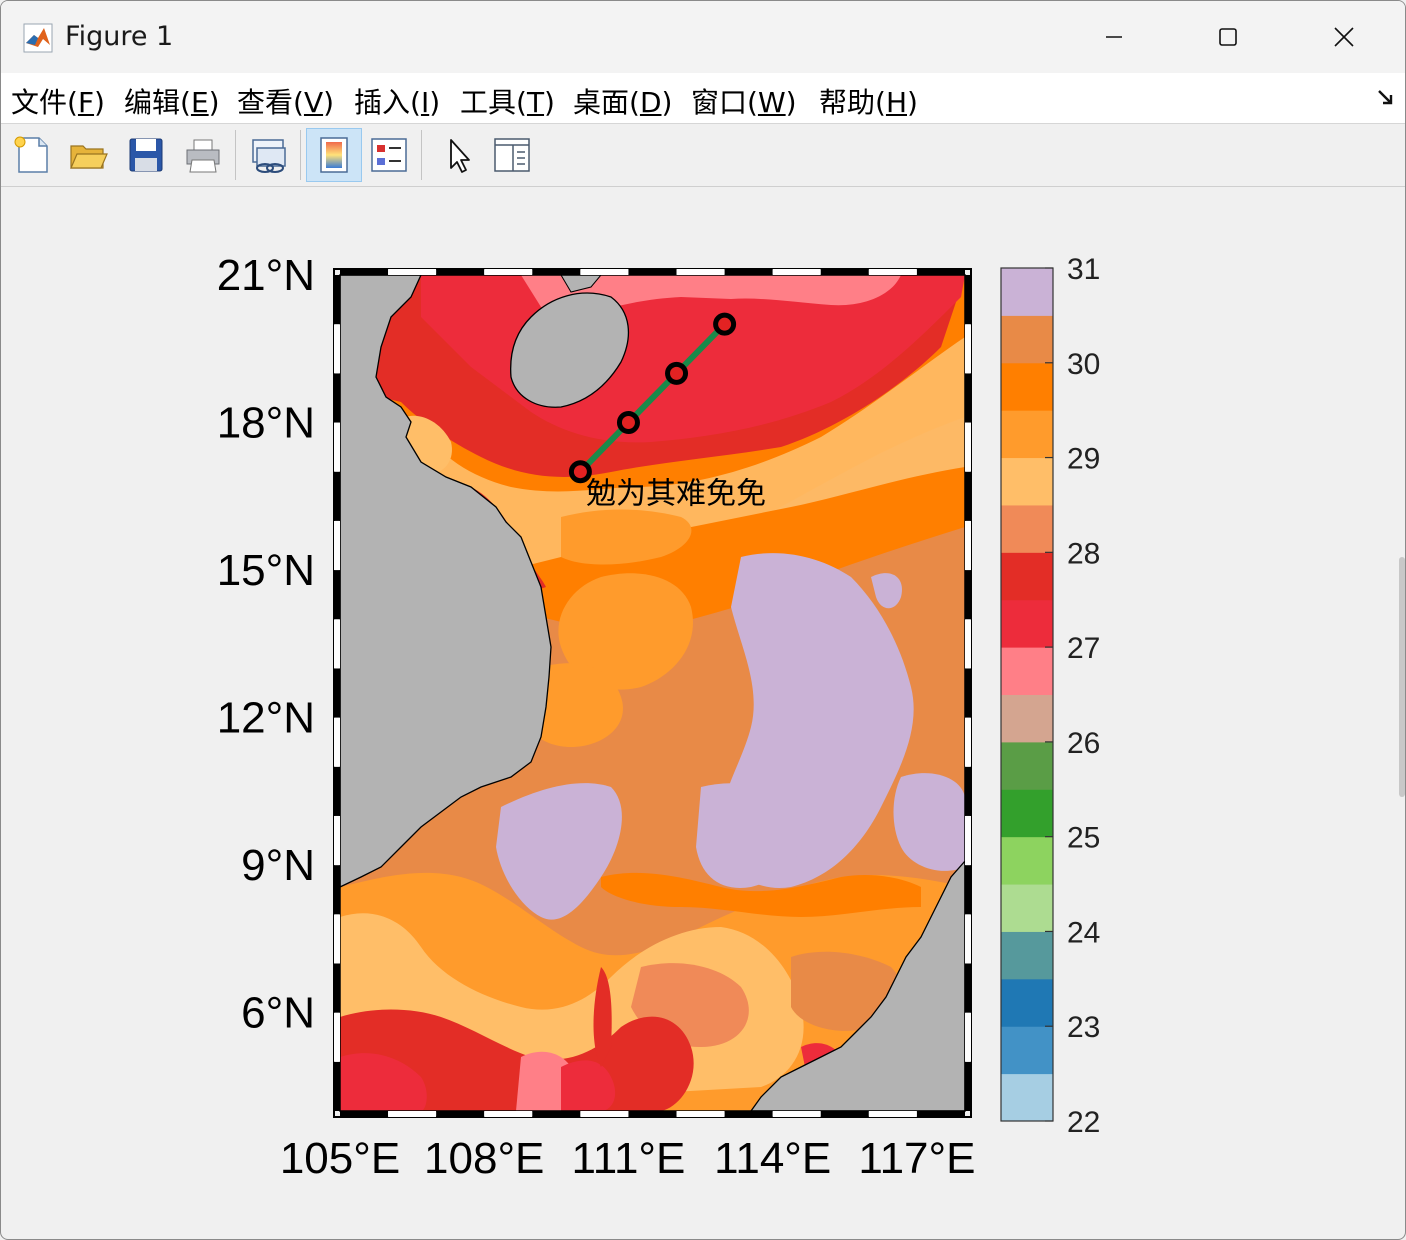  Describe the element at coordinates (32, 155) in the screenshot. I see `new-figure-button` at that location.